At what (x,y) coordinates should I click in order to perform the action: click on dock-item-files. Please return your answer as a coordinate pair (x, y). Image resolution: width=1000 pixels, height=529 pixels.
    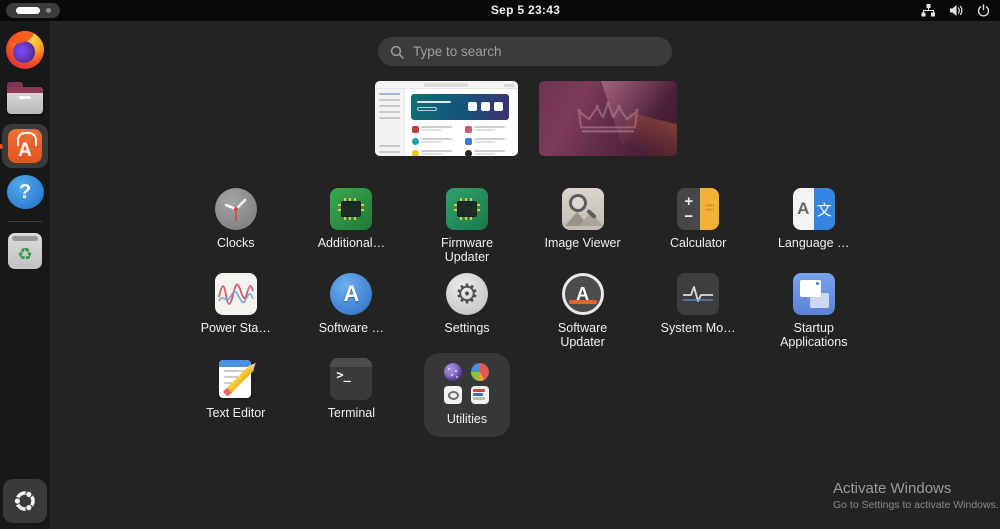
    Looking at the image, I should click on (25, 97).